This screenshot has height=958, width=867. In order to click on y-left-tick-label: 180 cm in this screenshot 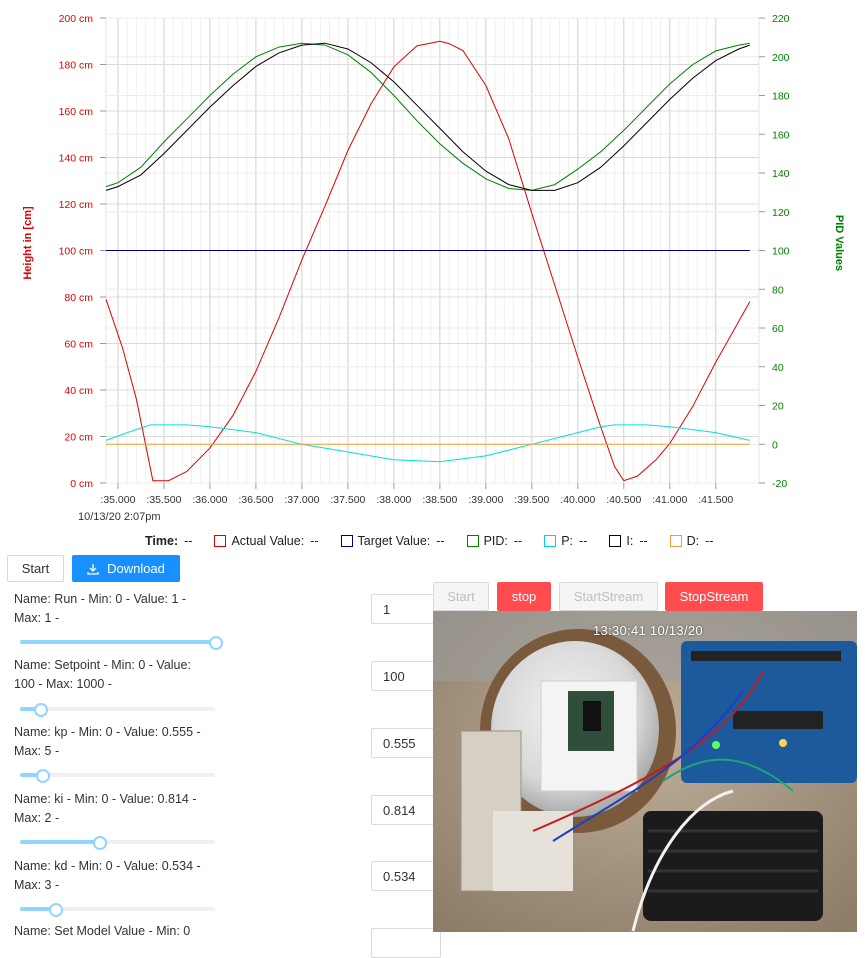, I will do `click(76, 66)`.